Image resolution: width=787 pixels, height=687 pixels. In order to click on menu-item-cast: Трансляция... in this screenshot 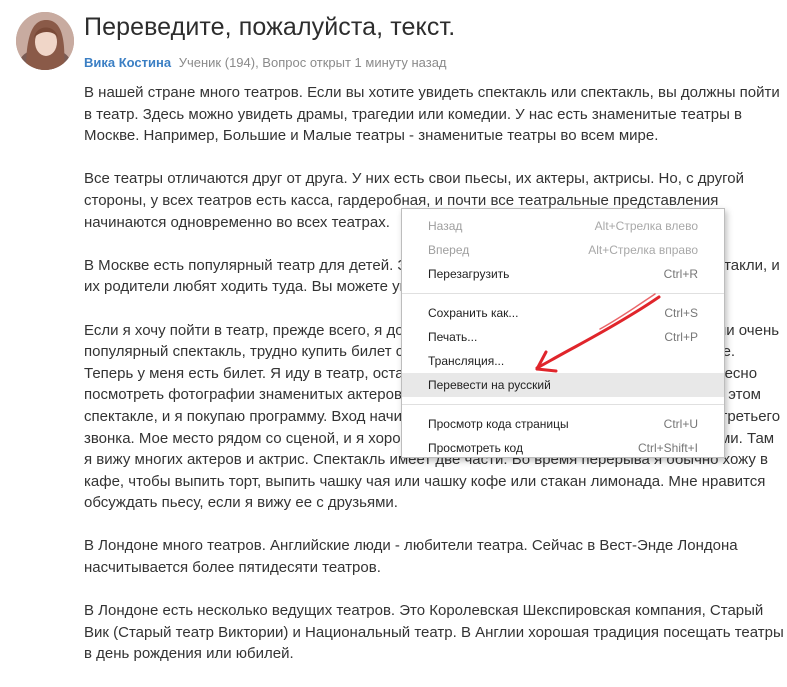, I will do `click(563, 361)`.